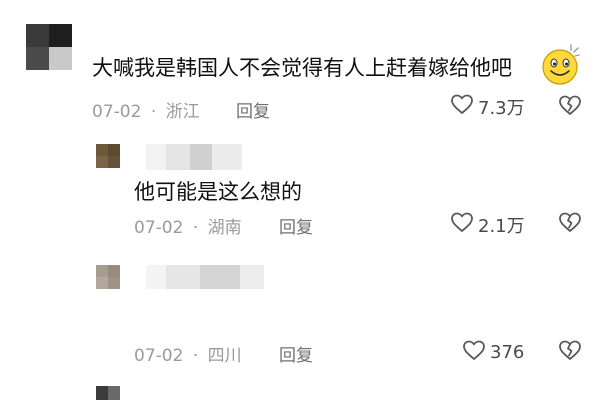 This screenshot has height=400, width=611. What do you see at coordinates (507, 352) in the screenshot?
I see `like-count: 376` at bounding box center [507, 352].